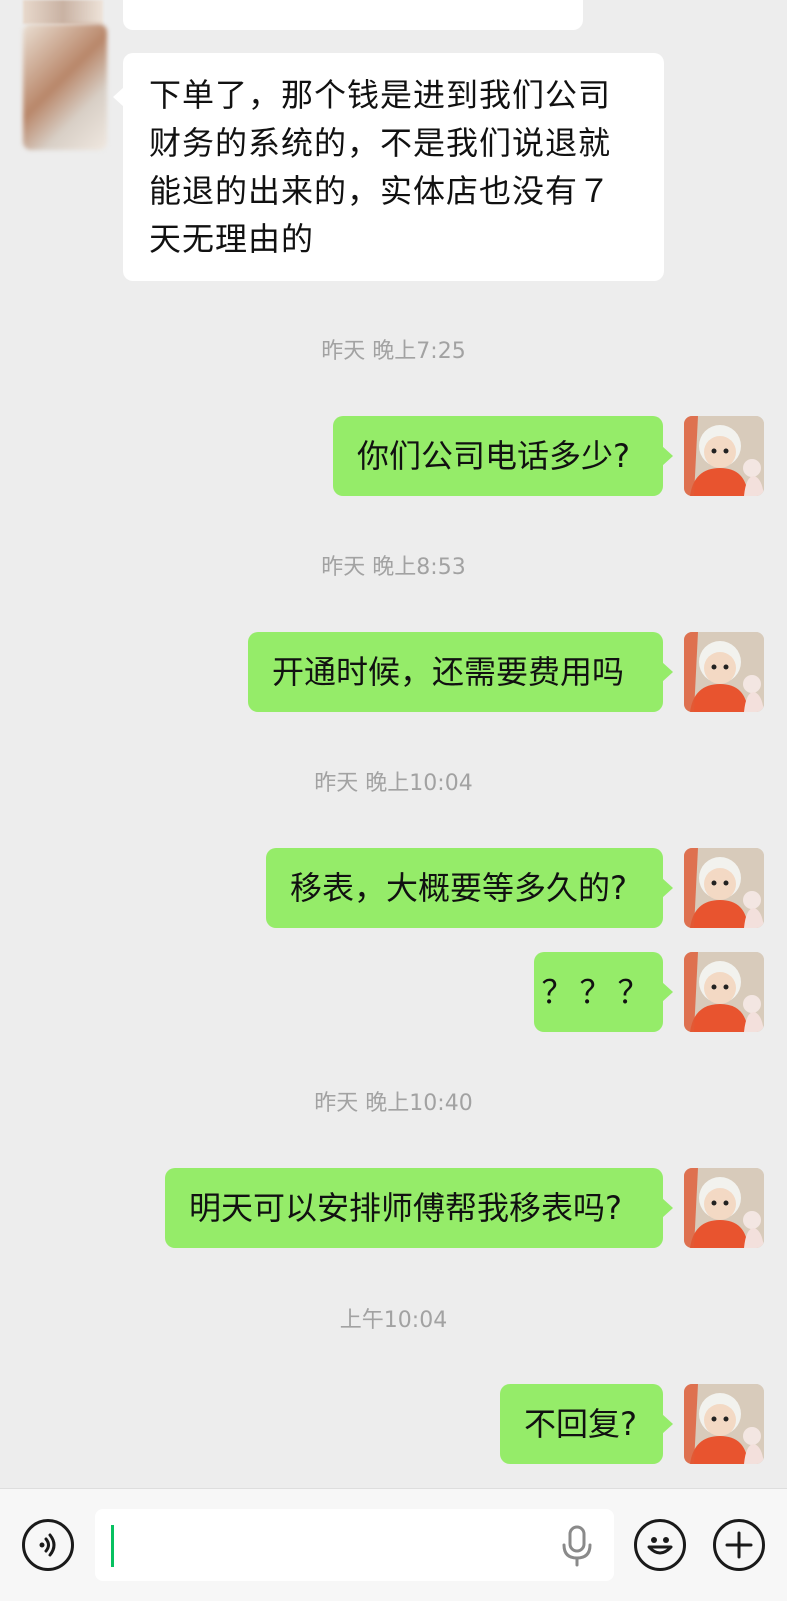 This screenshot has height=1601, width=787. I want to click on outgoing-message: ？？？, so click(603, 992).